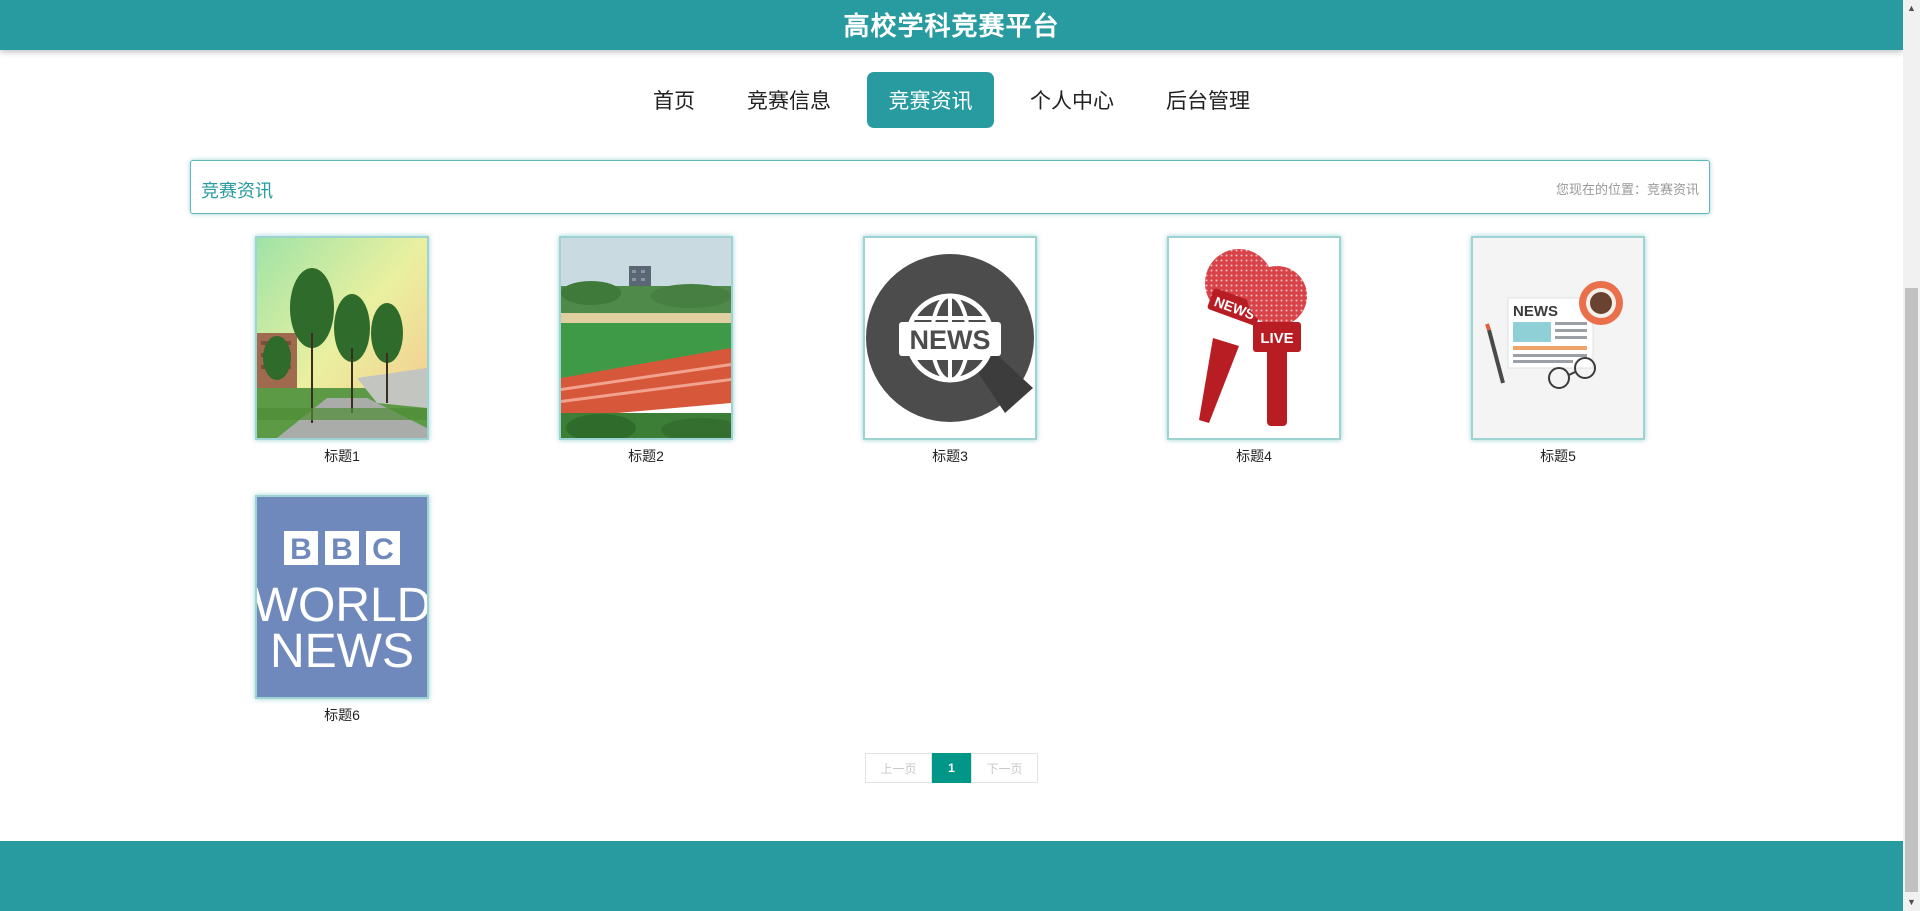  Describe the element at coordinates (383, 549) in the screenshot. I see `bbc-letter-c: C` at that location.